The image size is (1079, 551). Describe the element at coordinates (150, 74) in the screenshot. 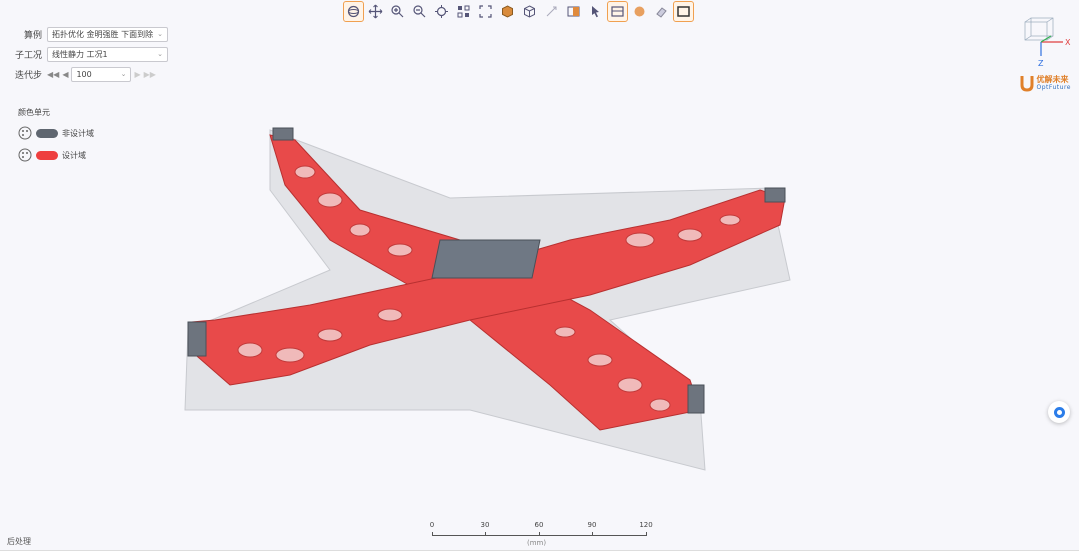

I see `last-step-icon: ▶▶` at that location.